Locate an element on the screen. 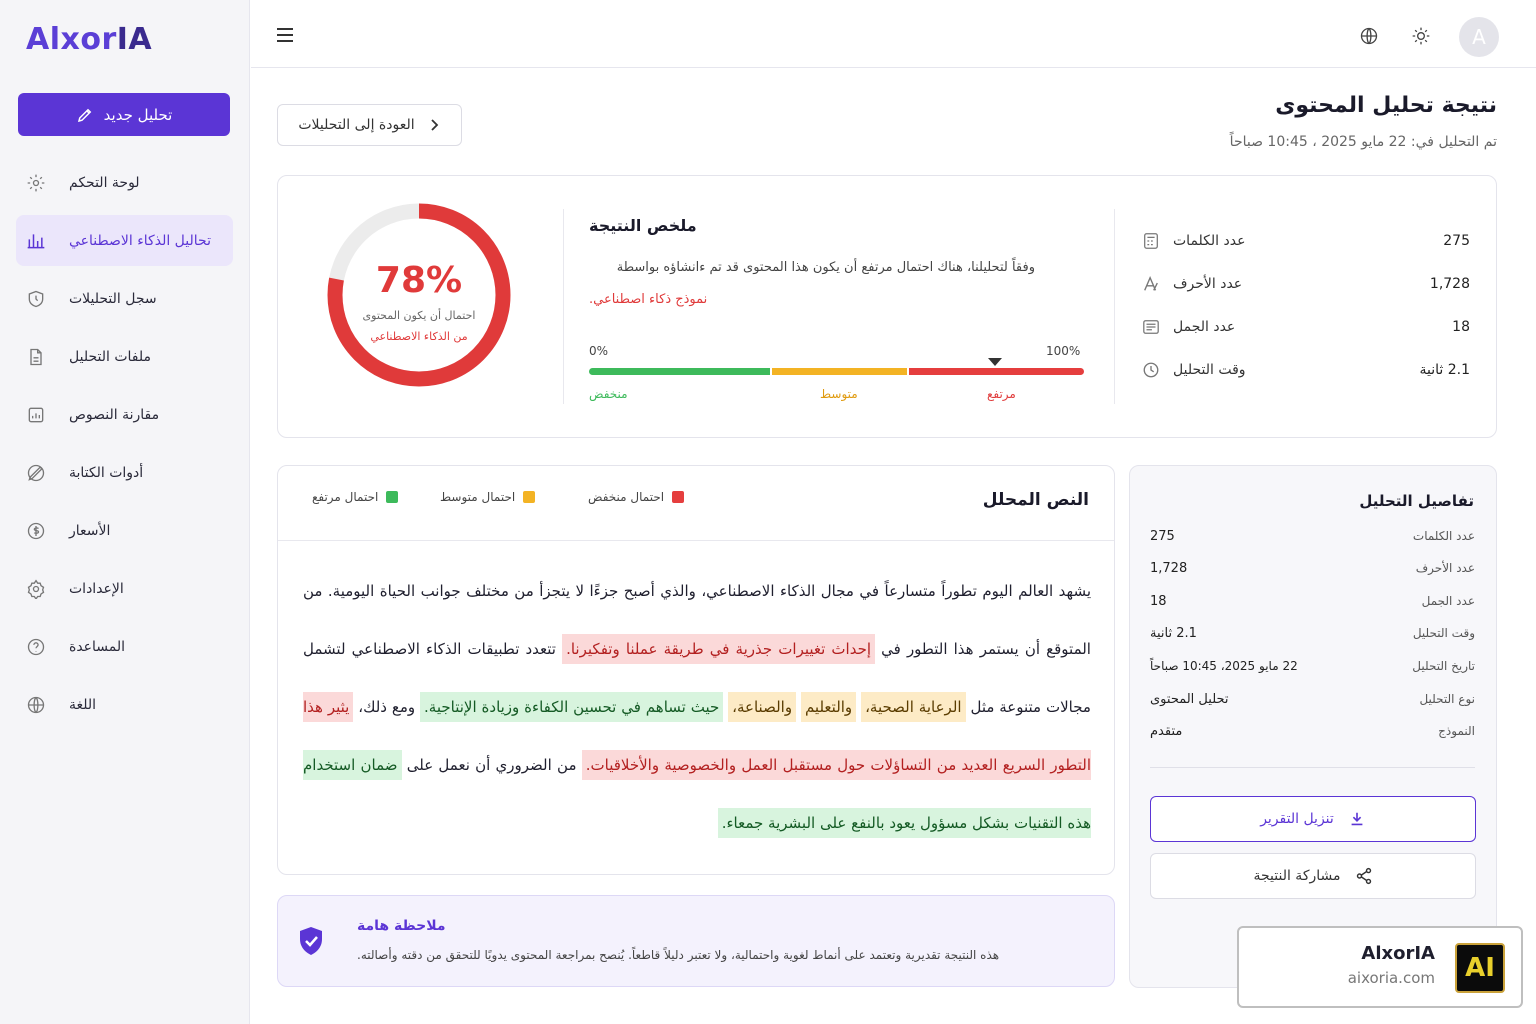 This screenshot has width=1536, height=1024. scale-label-medium: متوسط is located at coordinates (839, 394).